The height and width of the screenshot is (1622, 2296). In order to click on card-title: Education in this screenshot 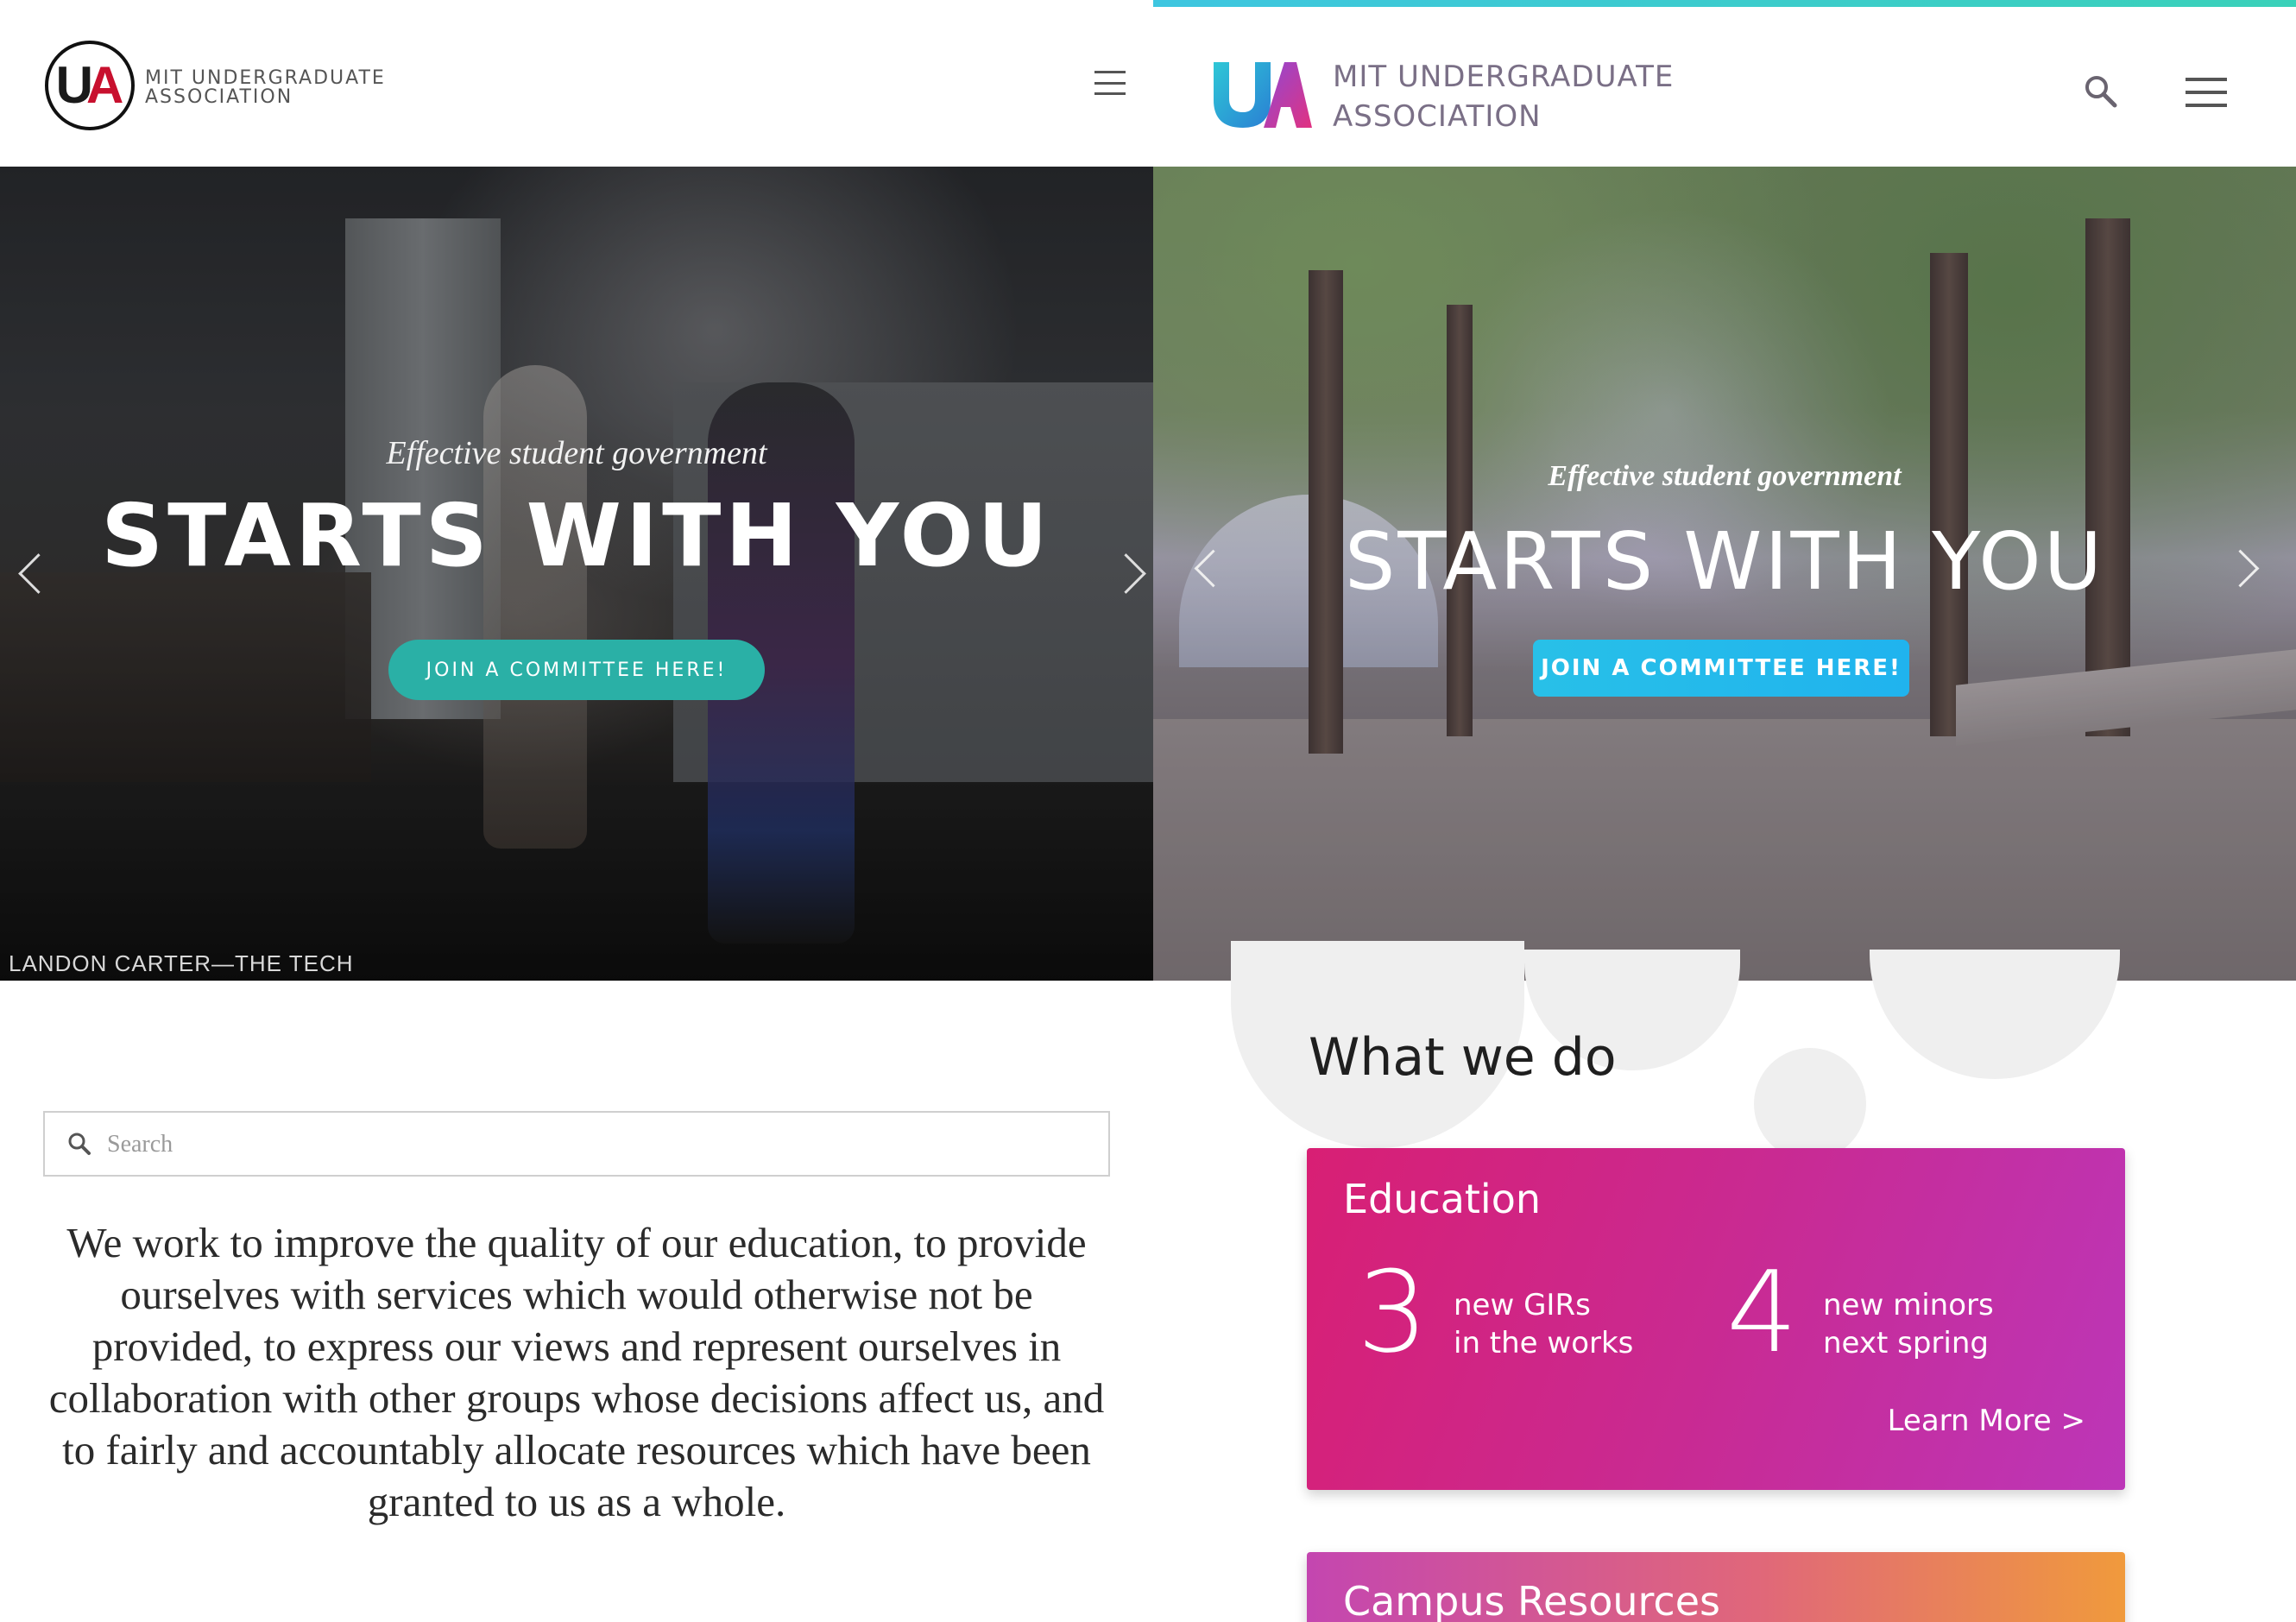, I will do `click(1442, 1199)`.